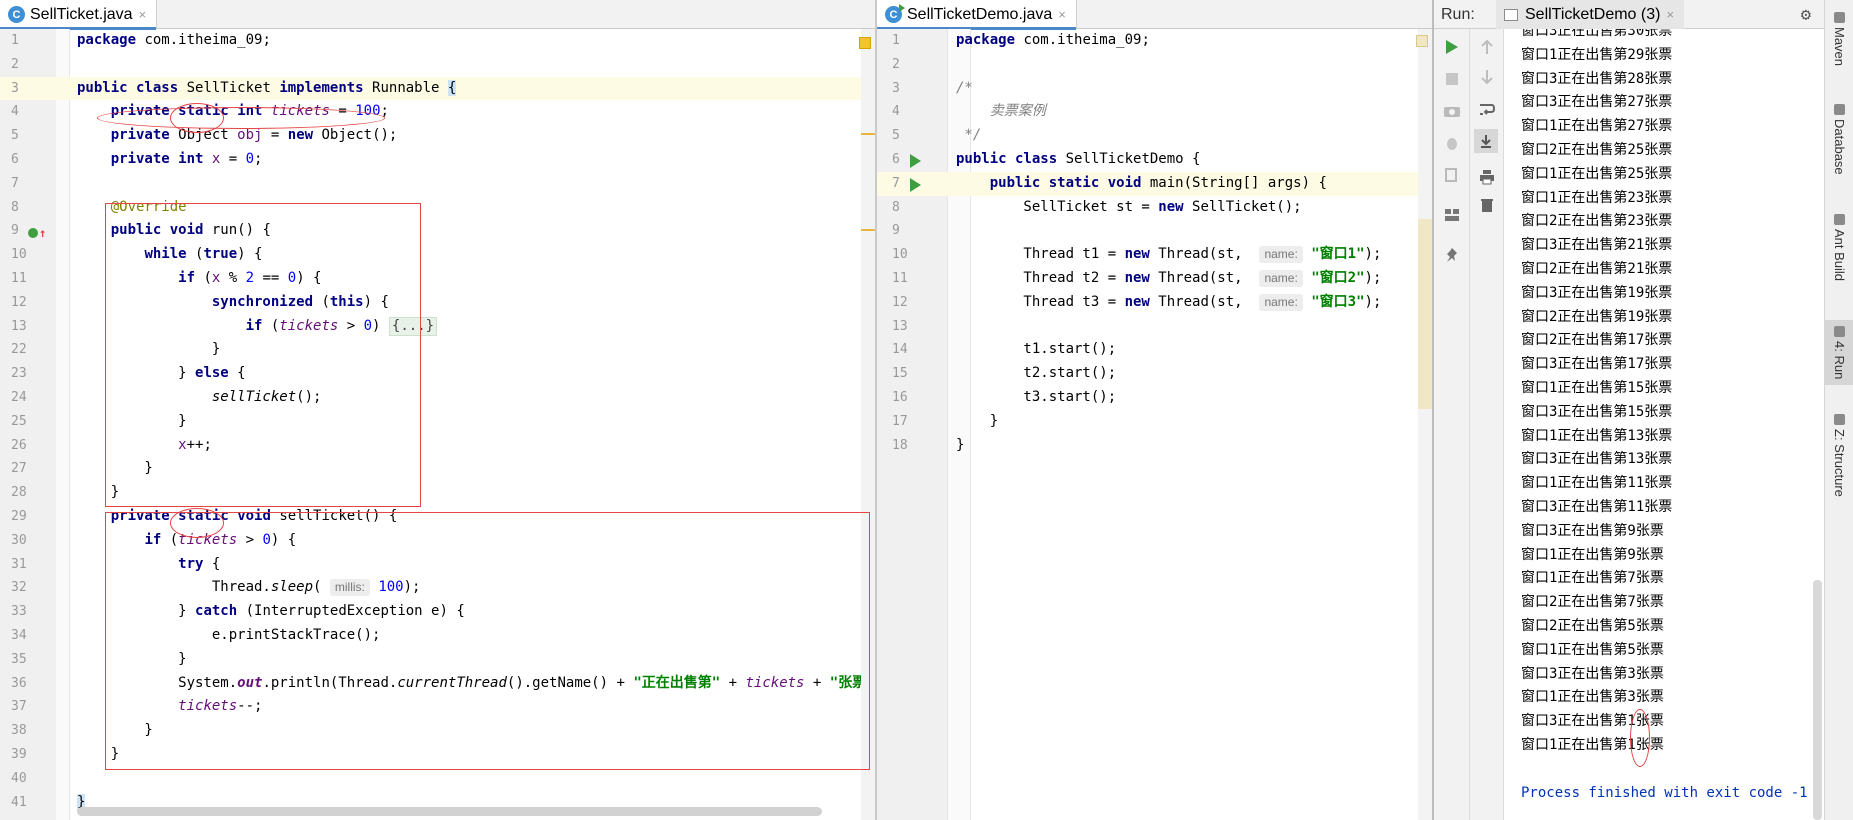 This screenshot has width=1853, height=820. What do you see at coordinates (1487, 77) in the screenshot?
I see `down-icon` at bounding box center [1487, 77].